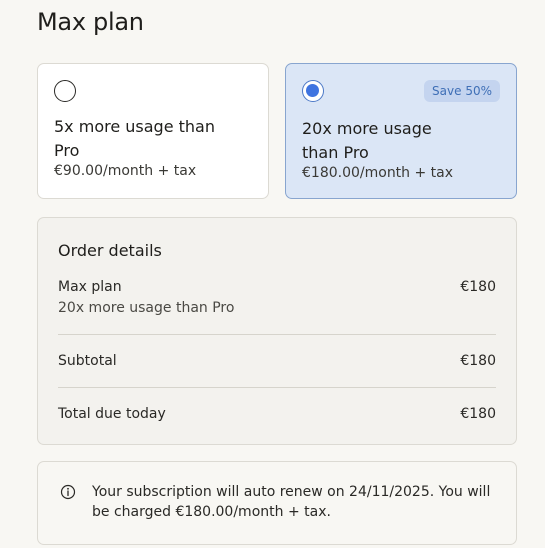  Describe the element at coordinates (367, 140) in the screenshot. I see `plan-name: 20x more usage than Pro` at that location.